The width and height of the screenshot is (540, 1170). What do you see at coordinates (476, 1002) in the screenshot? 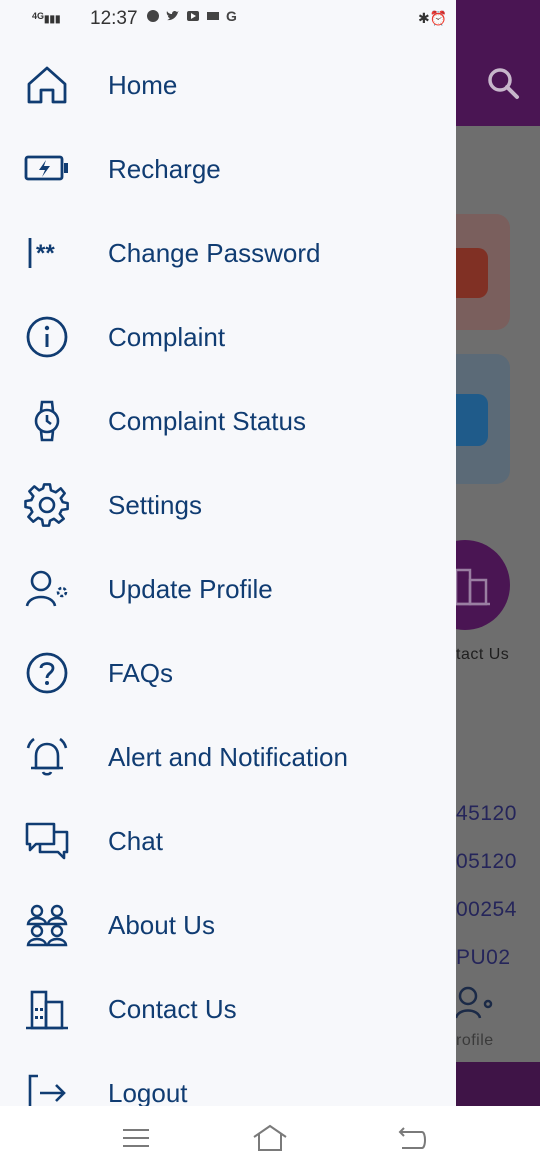
I see `profile-tab-icon` at bounding box center [476, 1002].